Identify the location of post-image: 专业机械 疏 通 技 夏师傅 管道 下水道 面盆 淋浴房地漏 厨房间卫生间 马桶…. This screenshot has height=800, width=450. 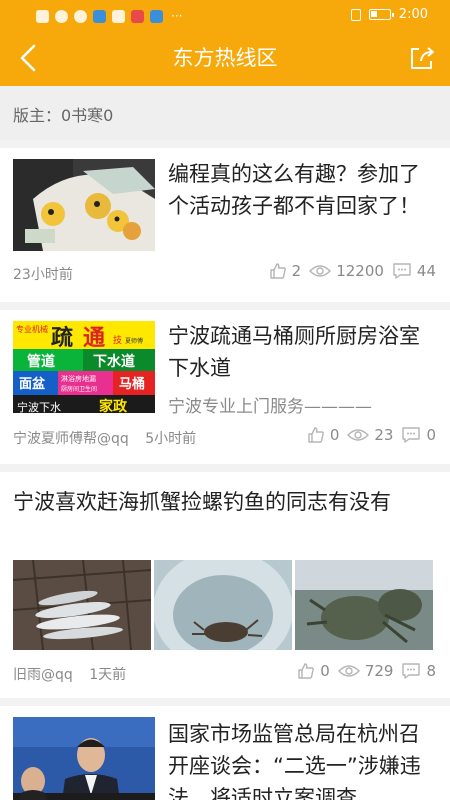
(84, 367).